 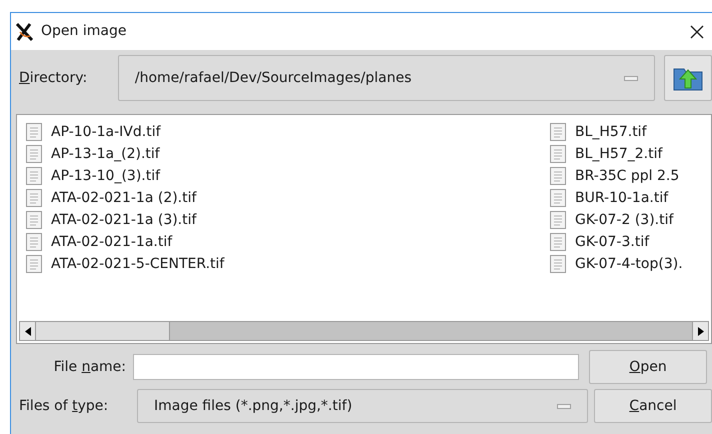 What do you see at coordinates (630, 154) in the screenshot?
I see `file-item: BL_H57_2.tif` at bounding box center [630, 154].